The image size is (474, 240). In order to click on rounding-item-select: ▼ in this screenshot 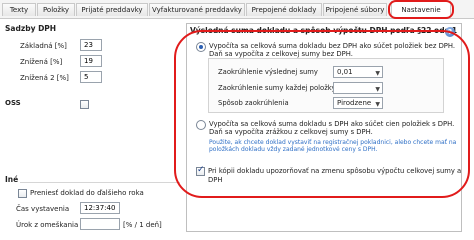, I will do `click(358, 88)`.